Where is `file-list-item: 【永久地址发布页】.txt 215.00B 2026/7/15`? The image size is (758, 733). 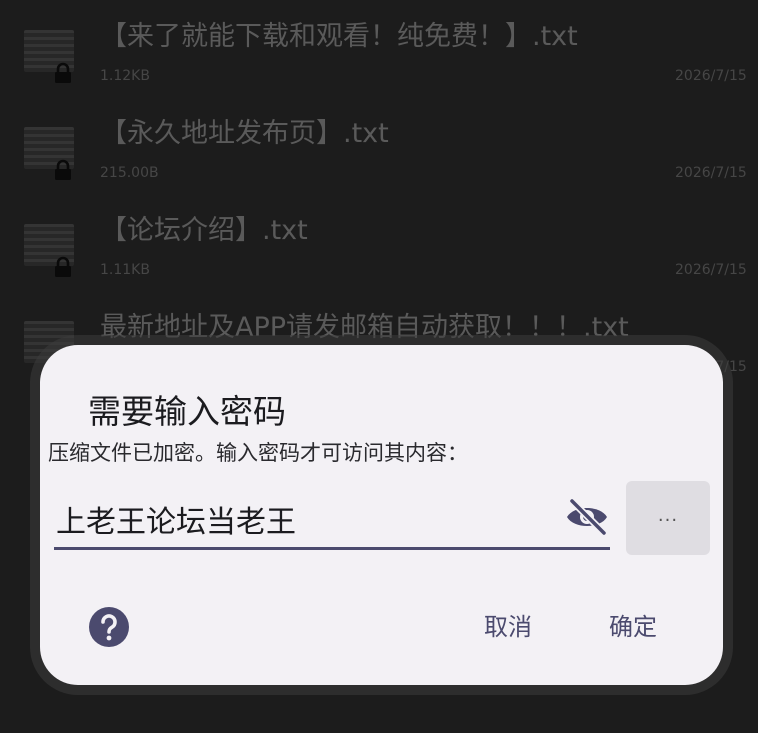 file-list-item: 【永久地址发布页】.txt 215.00B 2026/7/15 is located at coordinates (379, 145).